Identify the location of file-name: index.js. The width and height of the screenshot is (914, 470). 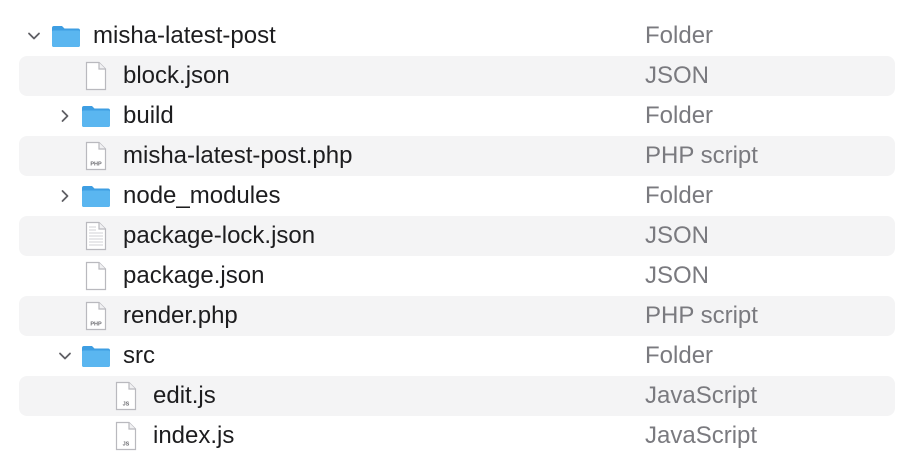
(194, 435).